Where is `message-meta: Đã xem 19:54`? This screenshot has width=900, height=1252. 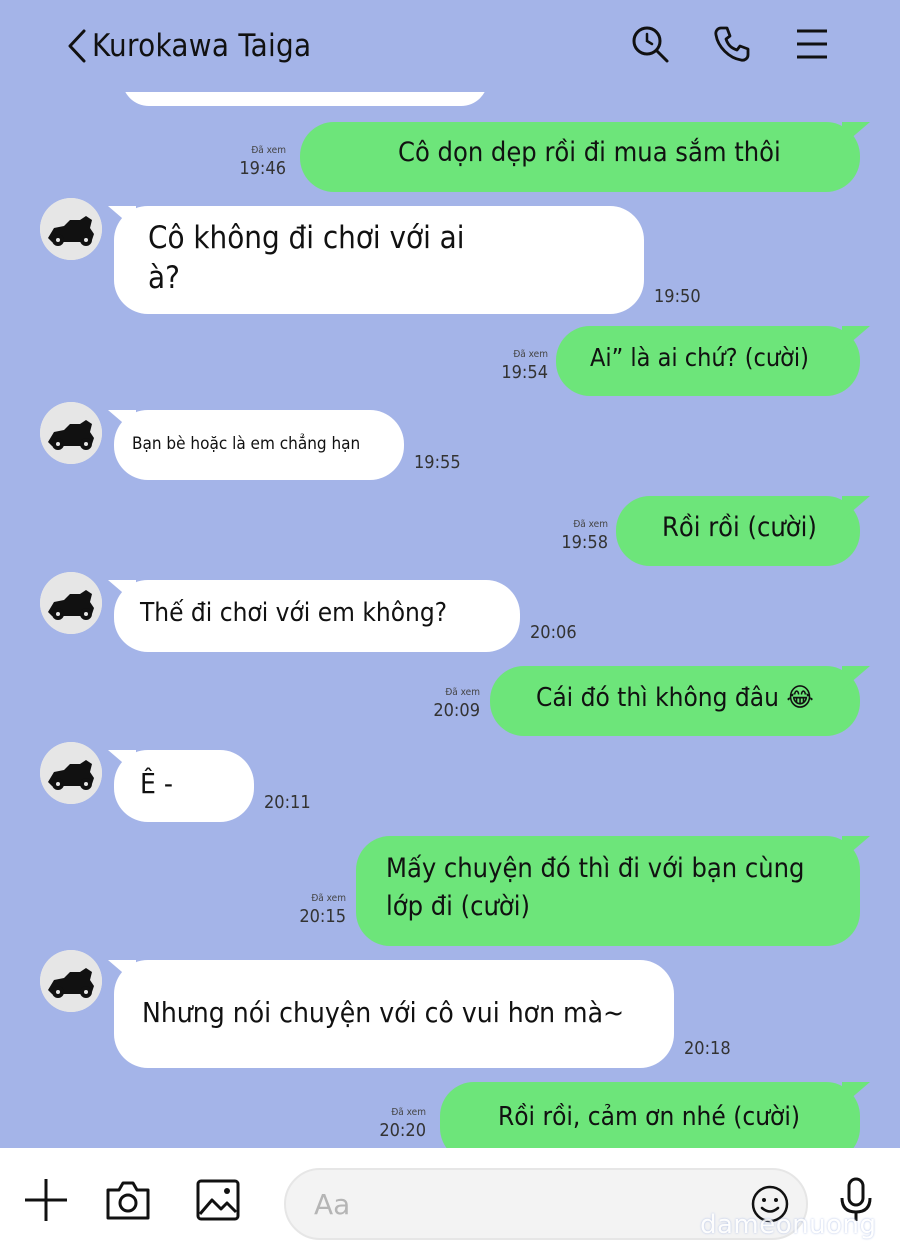 message-meta: Đã xem 19:54 is located at coordinates (516, 366).